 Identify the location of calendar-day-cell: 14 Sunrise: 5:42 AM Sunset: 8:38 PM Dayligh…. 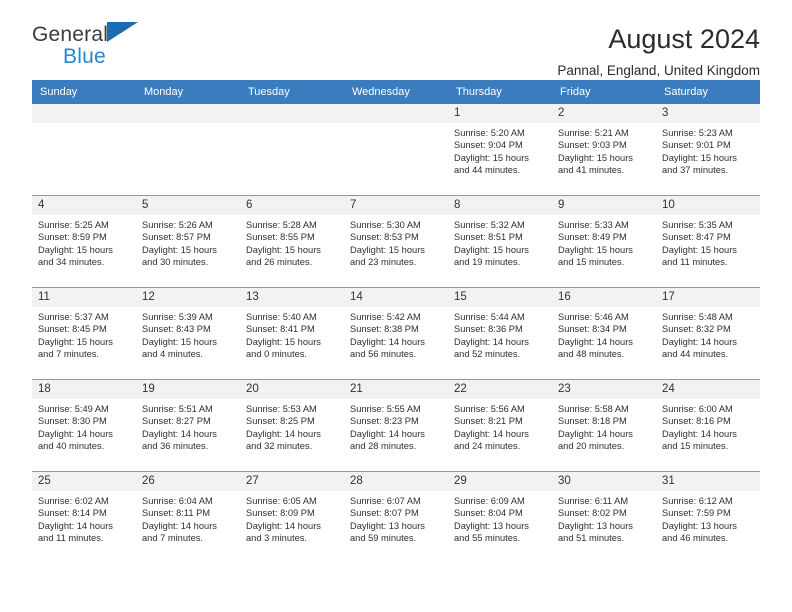
(396, 333).